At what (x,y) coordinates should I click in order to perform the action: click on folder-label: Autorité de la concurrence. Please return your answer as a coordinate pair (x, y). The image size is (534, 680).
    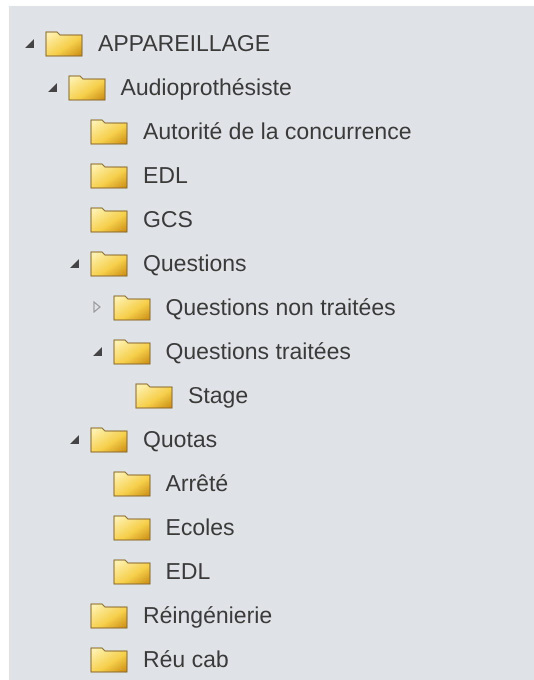
    Looking at the image, I should click on (277, 131).